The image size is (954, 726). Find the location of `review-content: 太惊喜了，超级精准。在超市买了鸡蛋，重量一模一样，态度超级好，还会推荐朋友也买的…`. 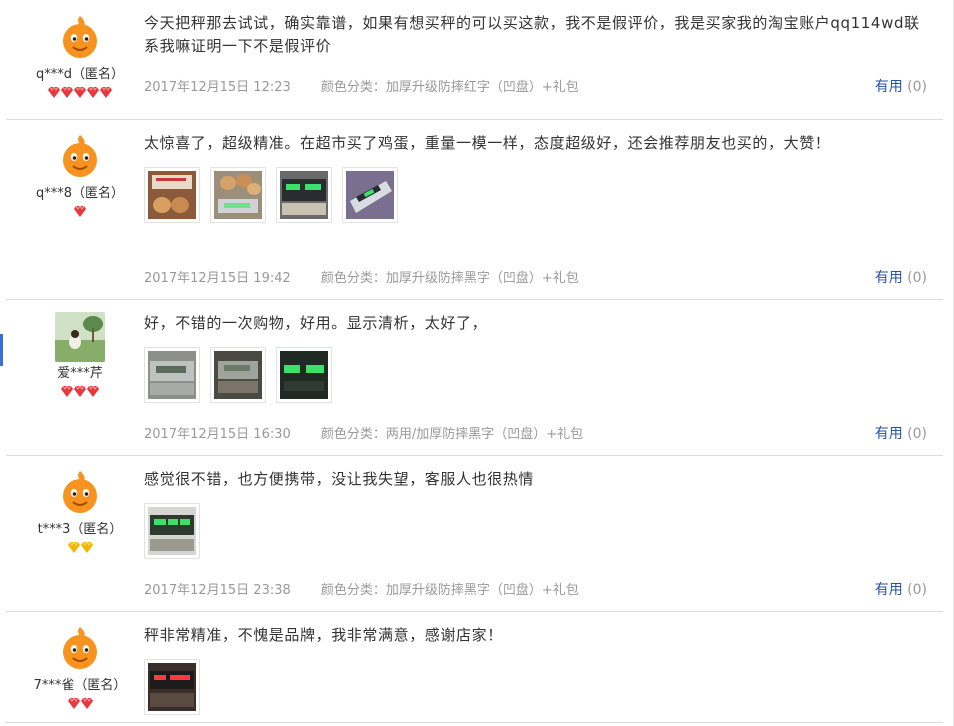

review-content: 太惊喜了，超级精准。在超市买了鸡蛋，重量一模一样，态度超级好，还会推荐朋友也买的… is located at coordinates (539, 177).